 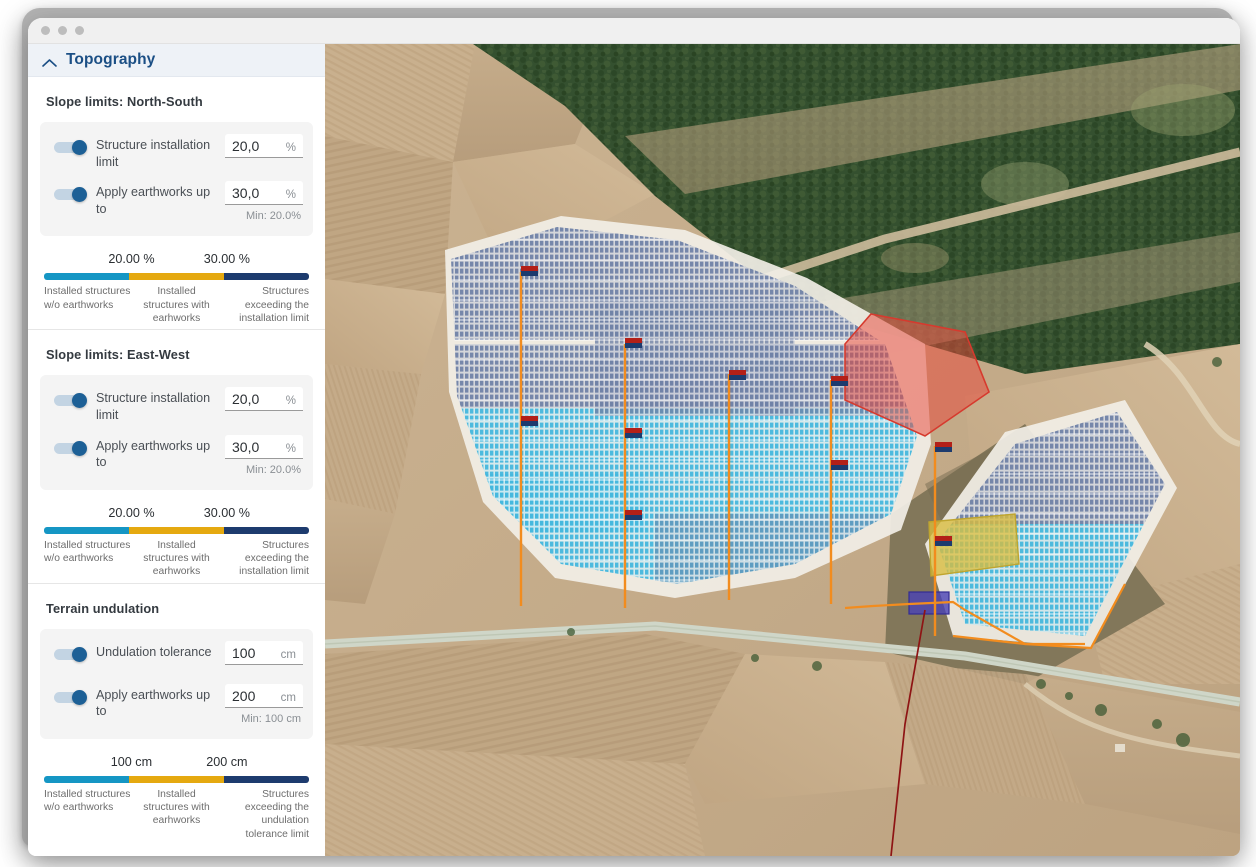 I want to click on window-titlebar, so click(x=634, y=31).